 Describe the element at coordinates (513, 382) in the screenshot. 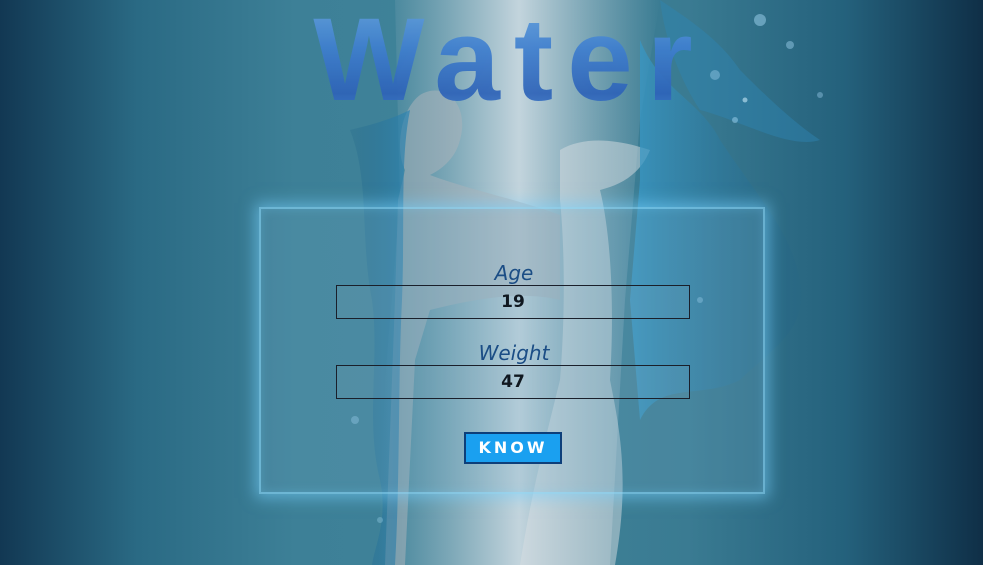

I see `weight-input` at that location.